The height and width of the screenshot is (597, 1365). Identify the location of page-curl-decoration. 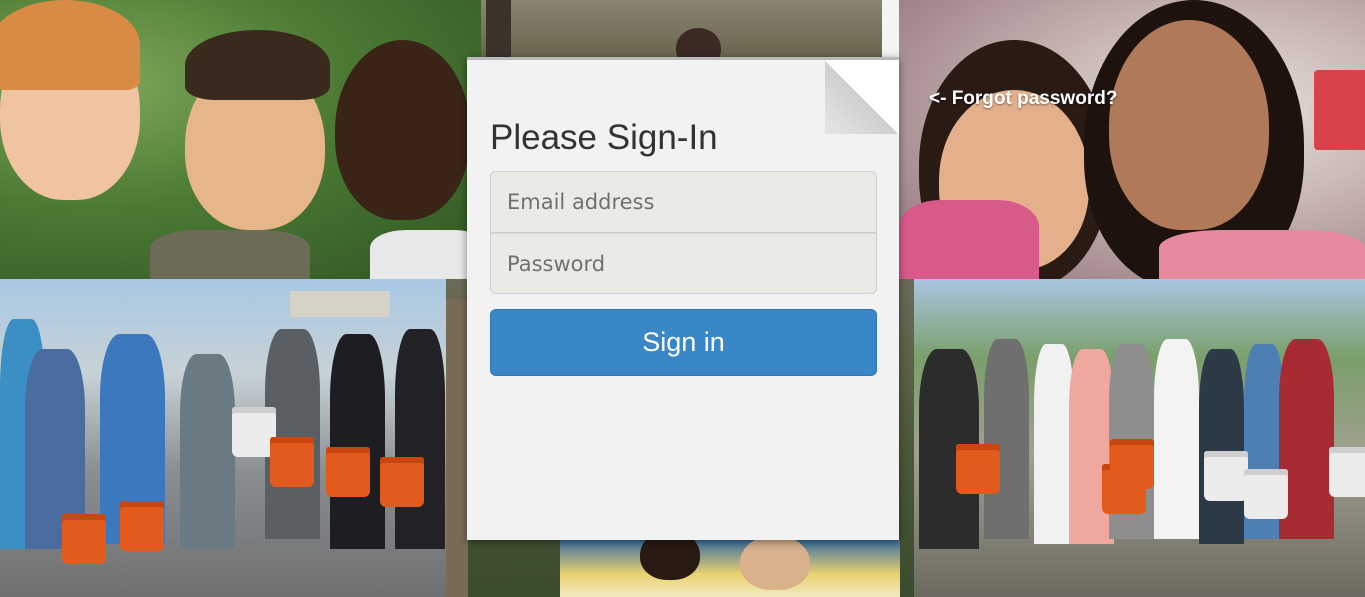
(862, 97).